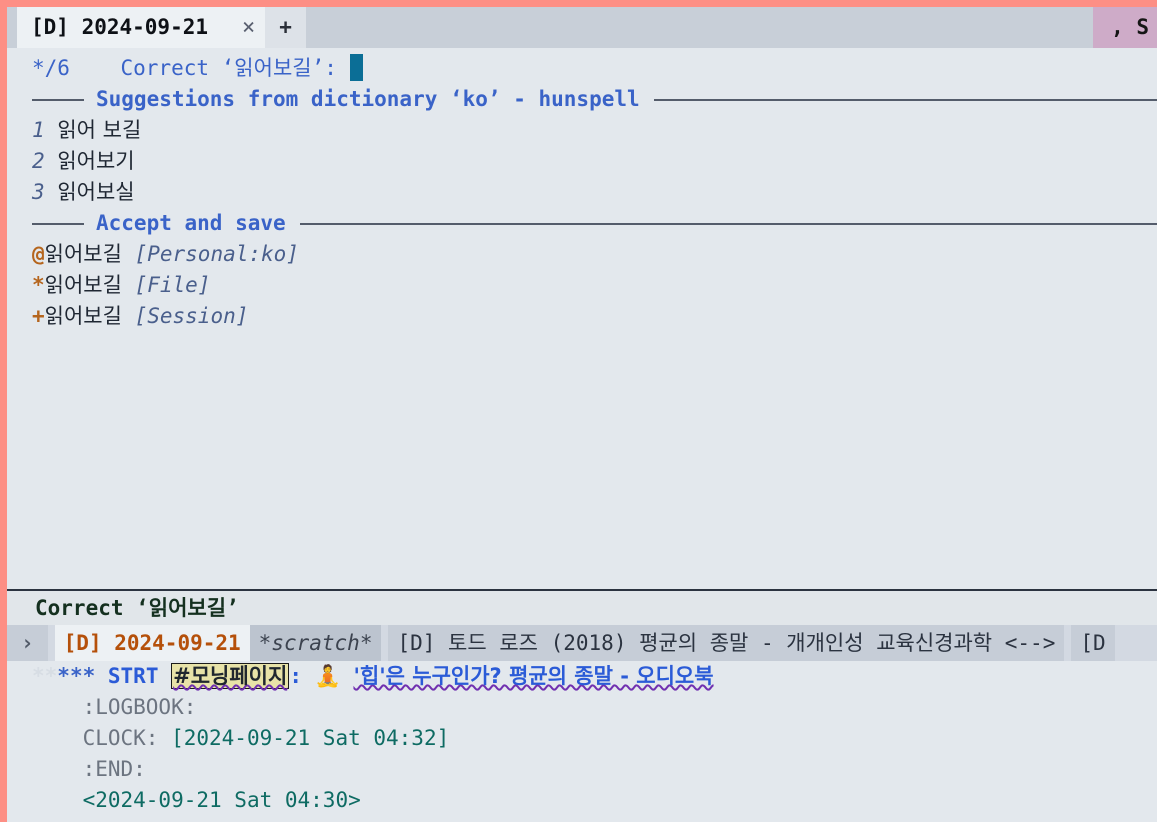 The image size is (1157, 822). I want to click on org-clock-label: CLOCK:, so click(127, 738).